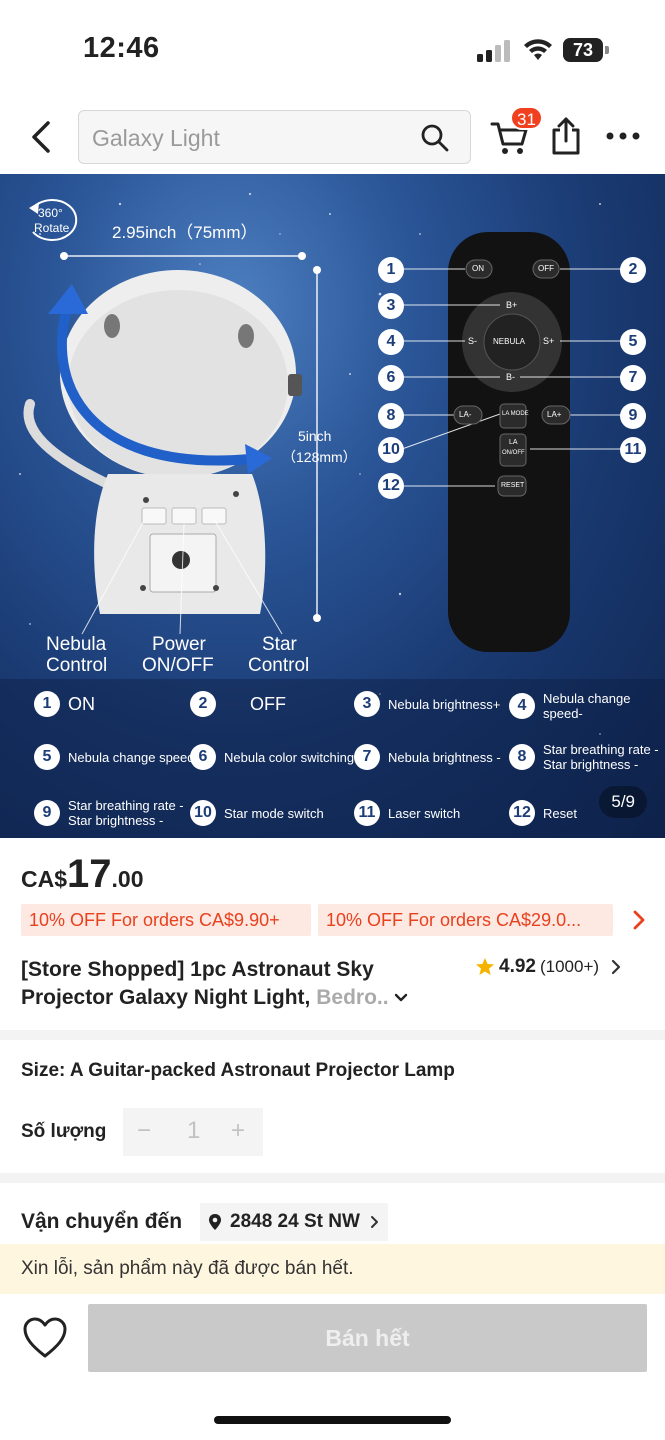  What do you see at coordinates (623, 136) in the screenshot?
I see `more-options-icon` at bounding box center [623, 136].